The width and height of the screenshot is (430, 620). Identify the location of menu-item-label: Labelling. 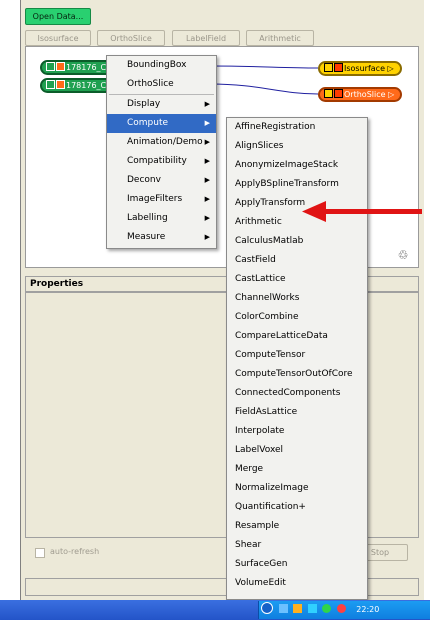
(147, 218).